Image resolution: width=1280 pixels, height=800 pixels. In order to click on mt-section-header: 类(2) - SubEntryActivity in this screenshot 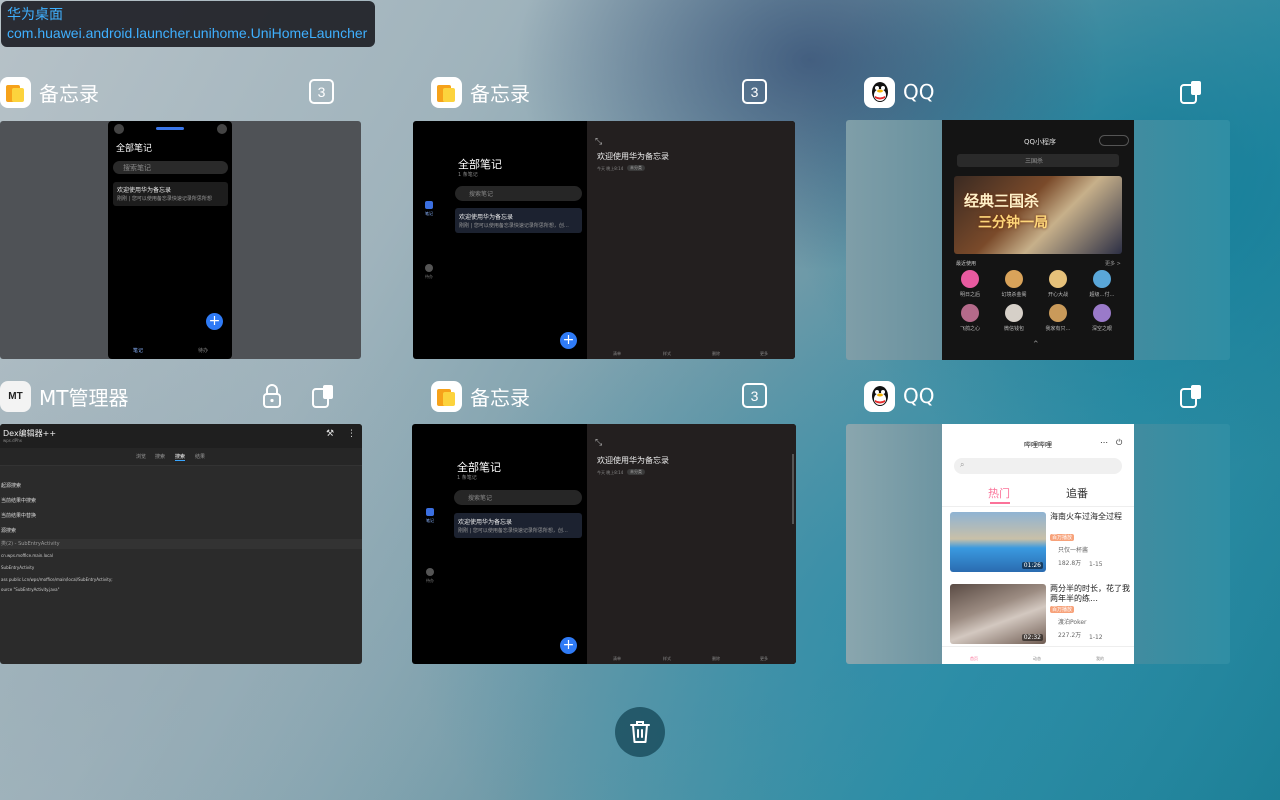, I will do `click(181, 544)`.